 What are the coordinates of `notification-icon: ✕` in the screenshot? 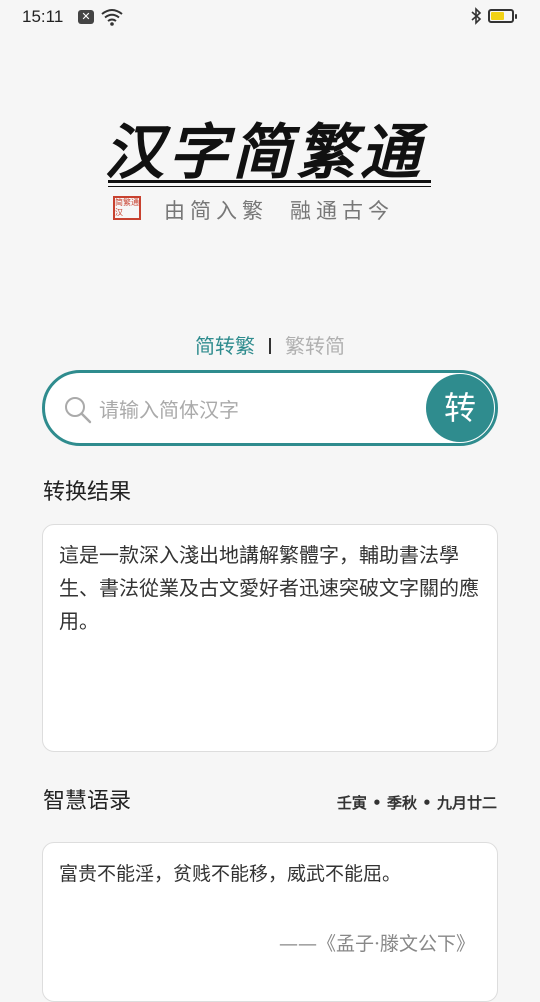 It's located at (86, 17).